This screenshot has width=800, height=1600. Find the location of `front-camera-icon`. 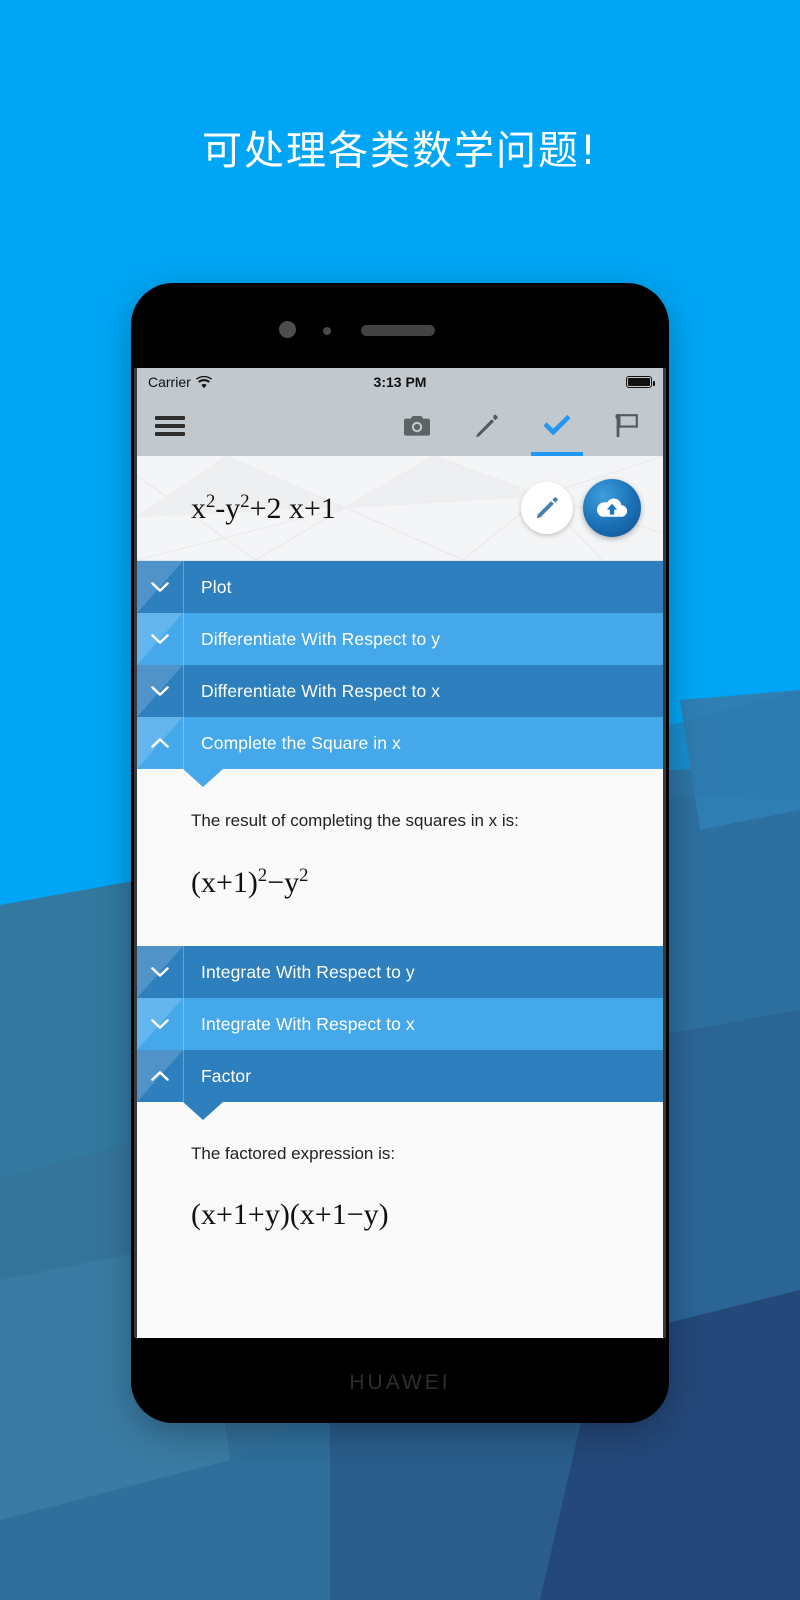

front-camera-icon is located at coordinates (287, 329).